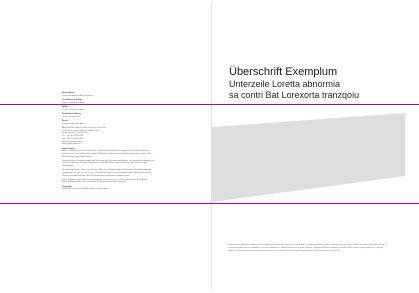 The width and height of the screenshot is (419, 293). I want to click on headline-title: Überschrift Exemplum, so click(283, 72).